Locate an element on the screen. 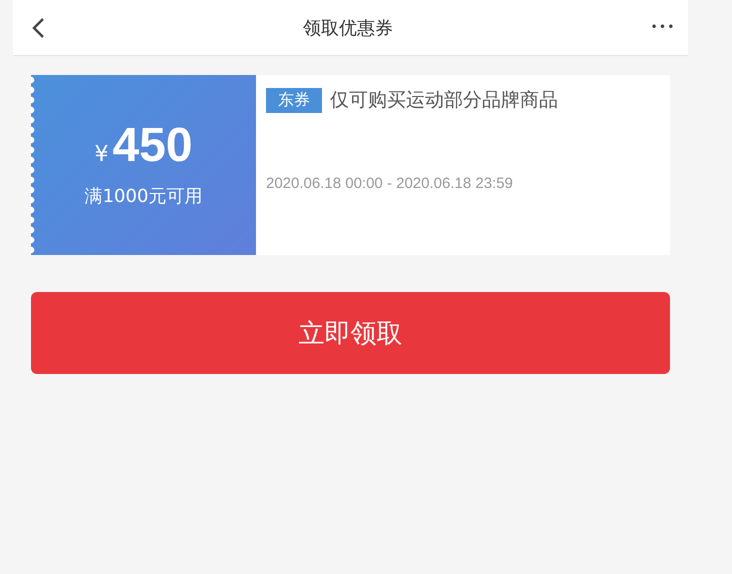  coupon-description: 仅可购买运动部分品牌商品 is located at coordinates (444, 100).